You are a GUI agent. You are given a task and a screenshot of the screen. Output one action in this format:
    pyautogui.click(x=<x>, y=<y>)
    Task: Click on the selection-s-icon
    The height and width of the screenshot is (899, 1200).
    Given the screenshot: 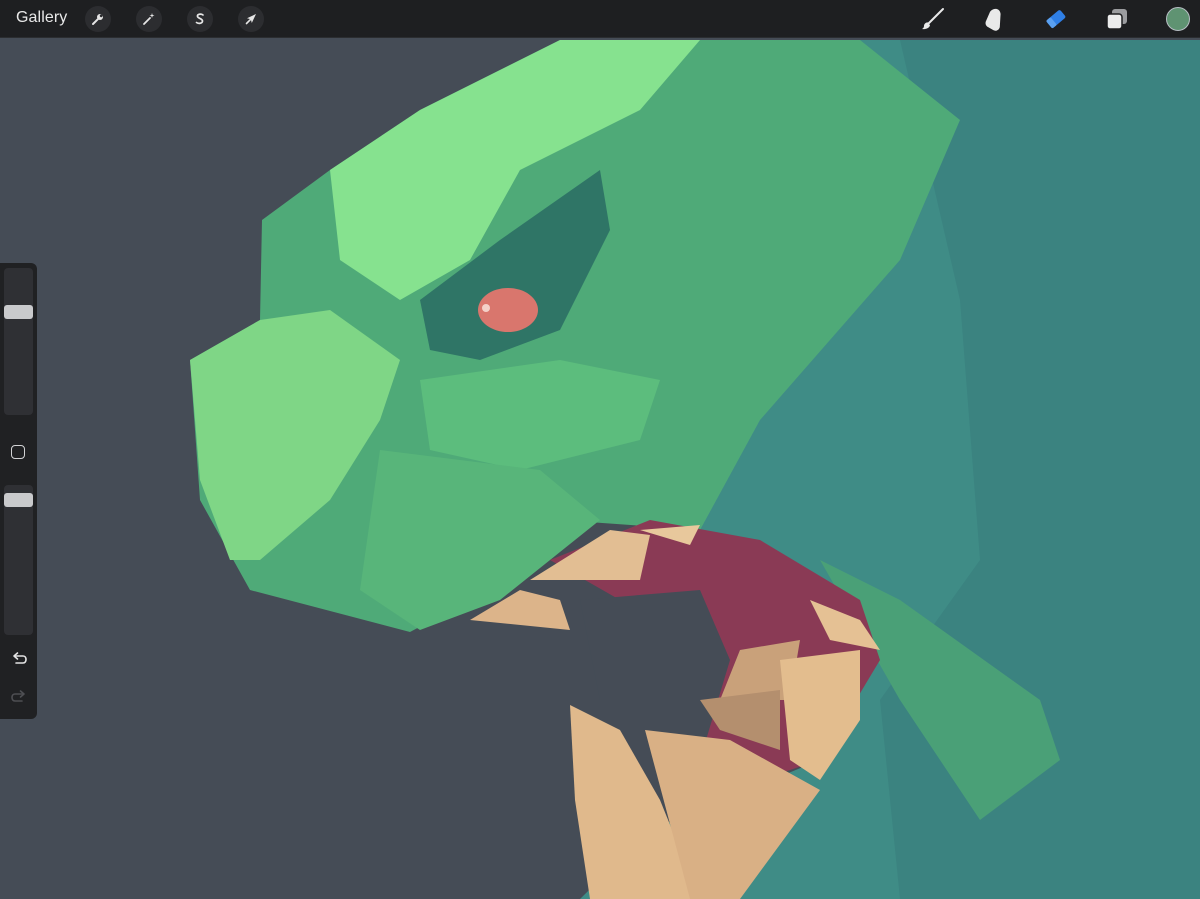 What is the action you would take?
    pyautogui.click(x=199, y=19)
    